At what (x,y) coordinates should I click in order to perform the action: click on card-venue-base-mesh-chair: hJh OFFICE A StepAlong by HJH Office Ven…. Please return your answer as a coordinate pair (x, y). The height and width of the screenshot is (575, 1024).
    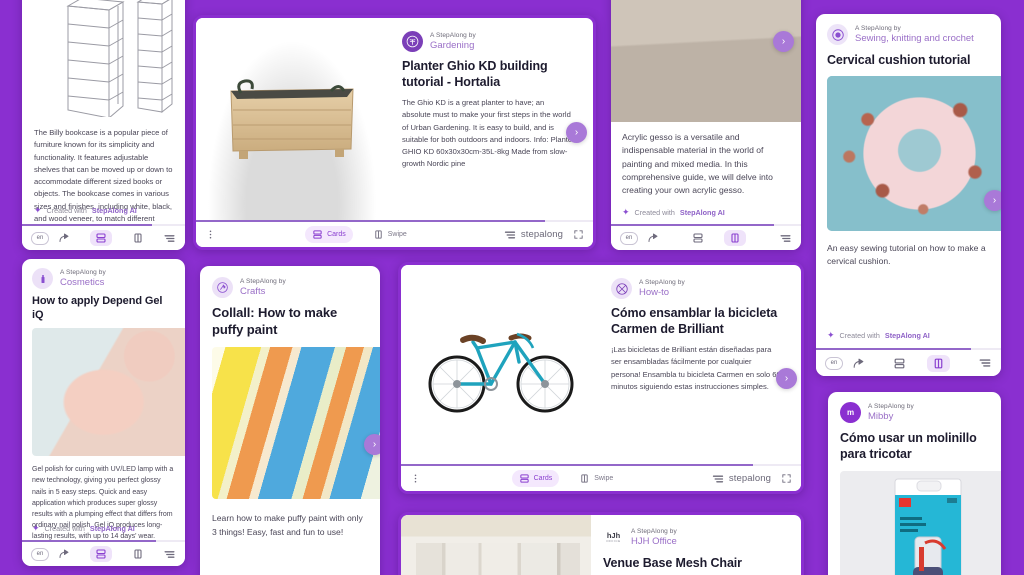
    Looking at the image, I should click on (601, 543).